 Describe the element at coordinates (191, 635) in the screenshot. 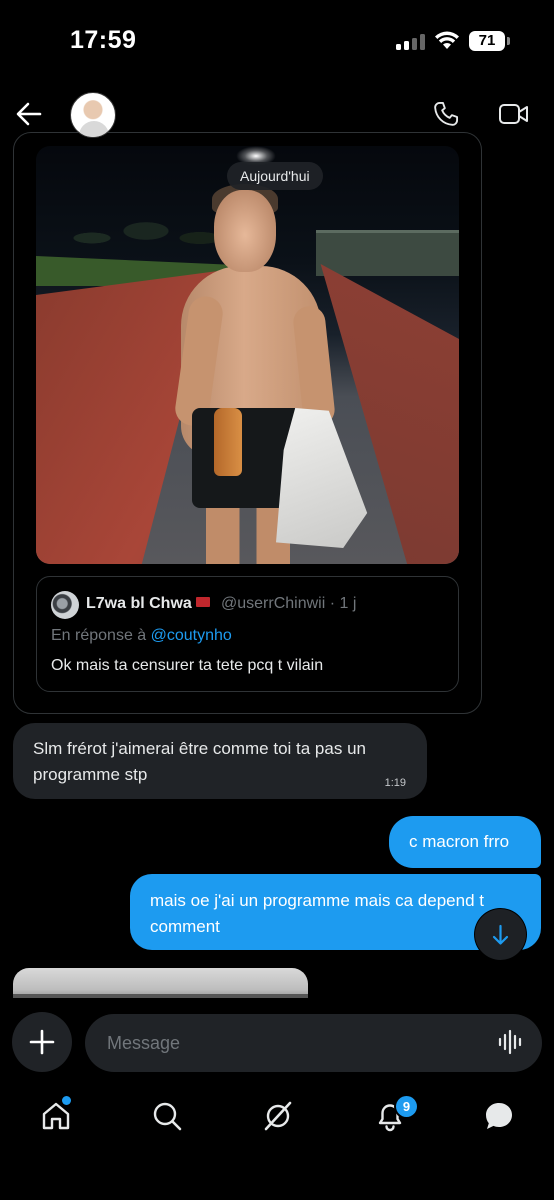

I see `reply-mention-link: @coutynho` at that location.